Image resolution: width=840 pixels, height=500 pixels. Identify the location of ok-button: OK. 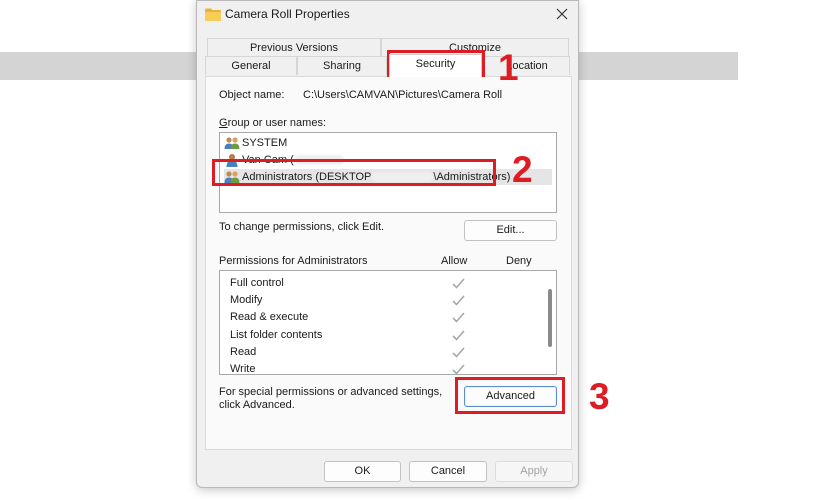
(362, 471).